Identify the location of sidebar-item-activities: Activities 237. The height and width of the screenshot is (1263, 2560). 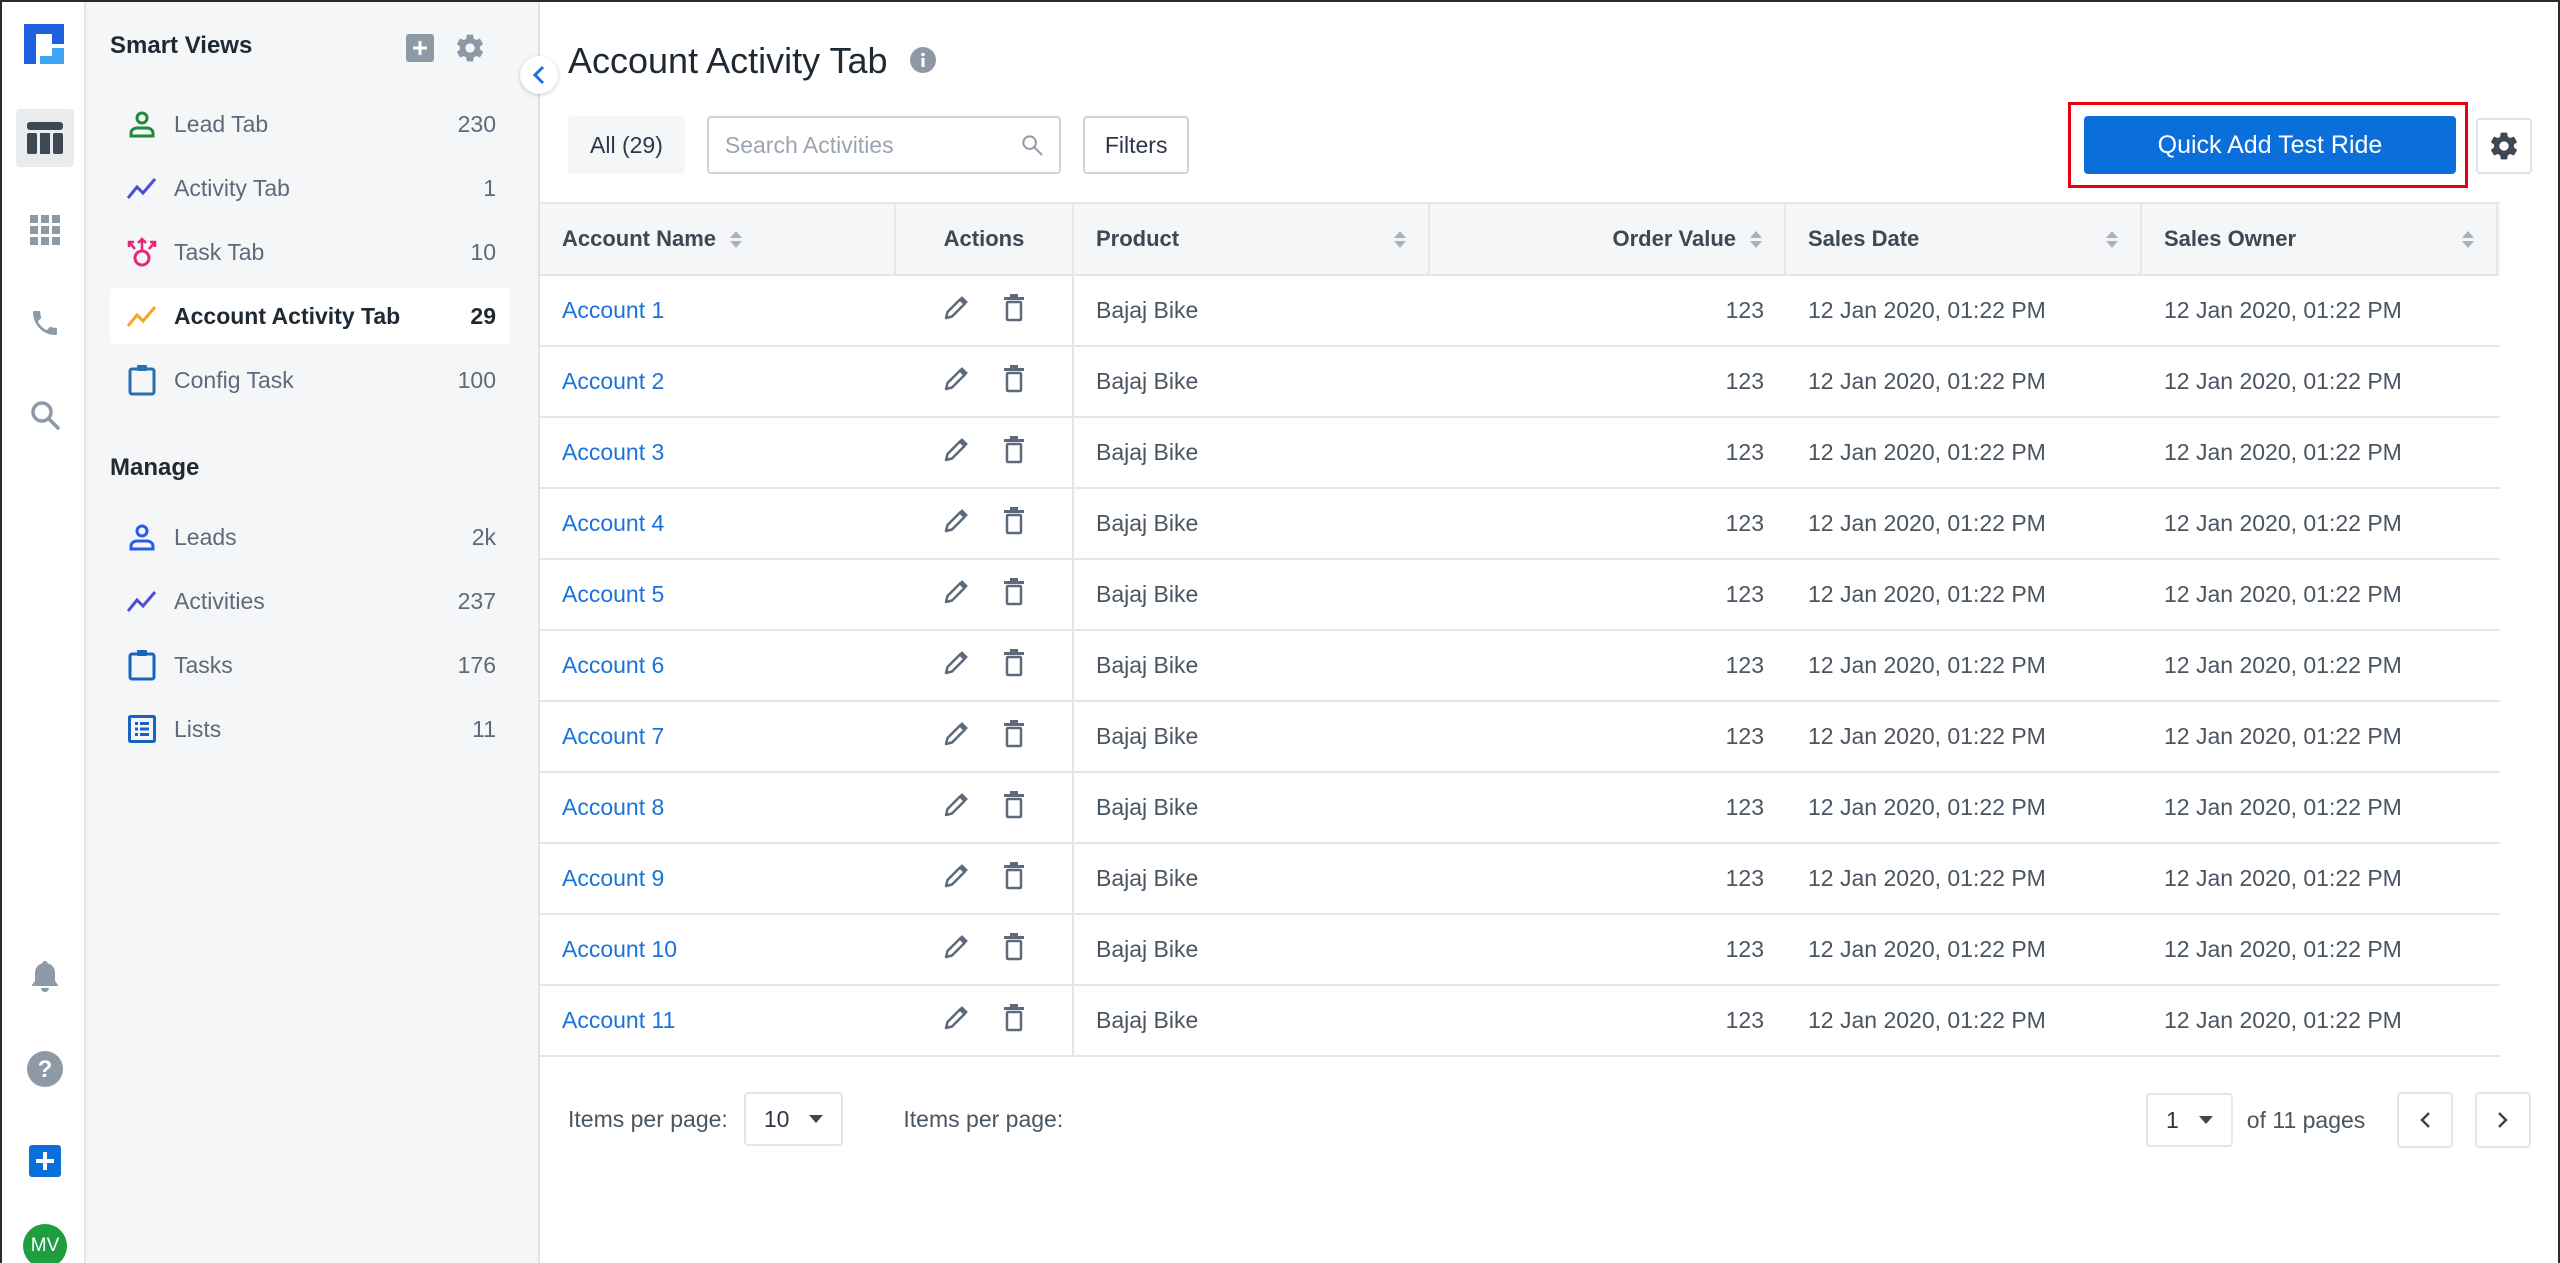
(310, 601).